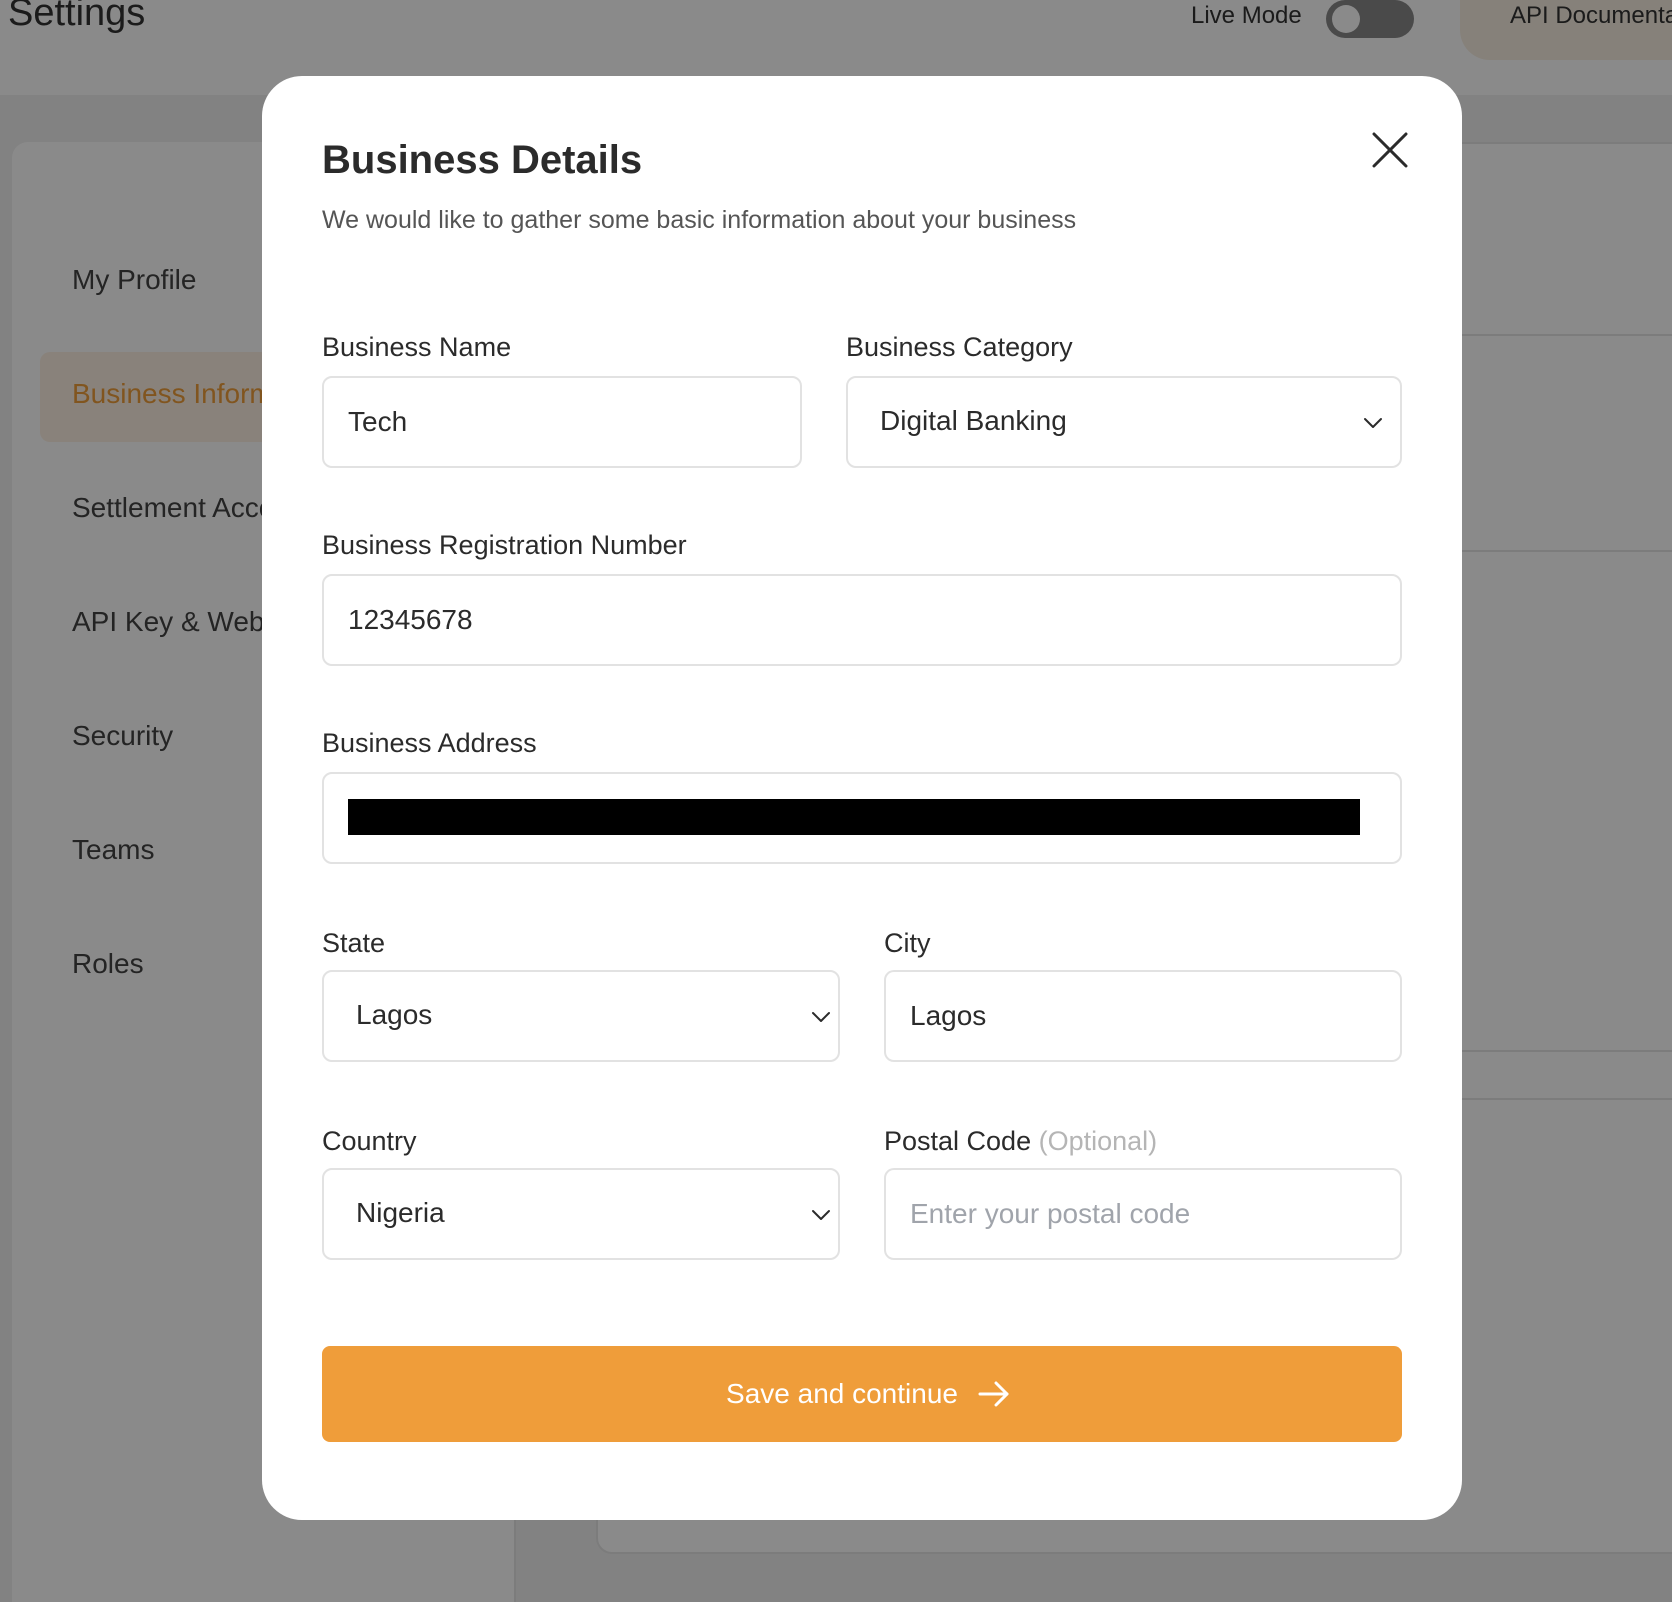 The width and height of the screenshot is (1672, 1602). I want to click on postal-code-label: Postal Code (Optional), so click(1020, 1141).